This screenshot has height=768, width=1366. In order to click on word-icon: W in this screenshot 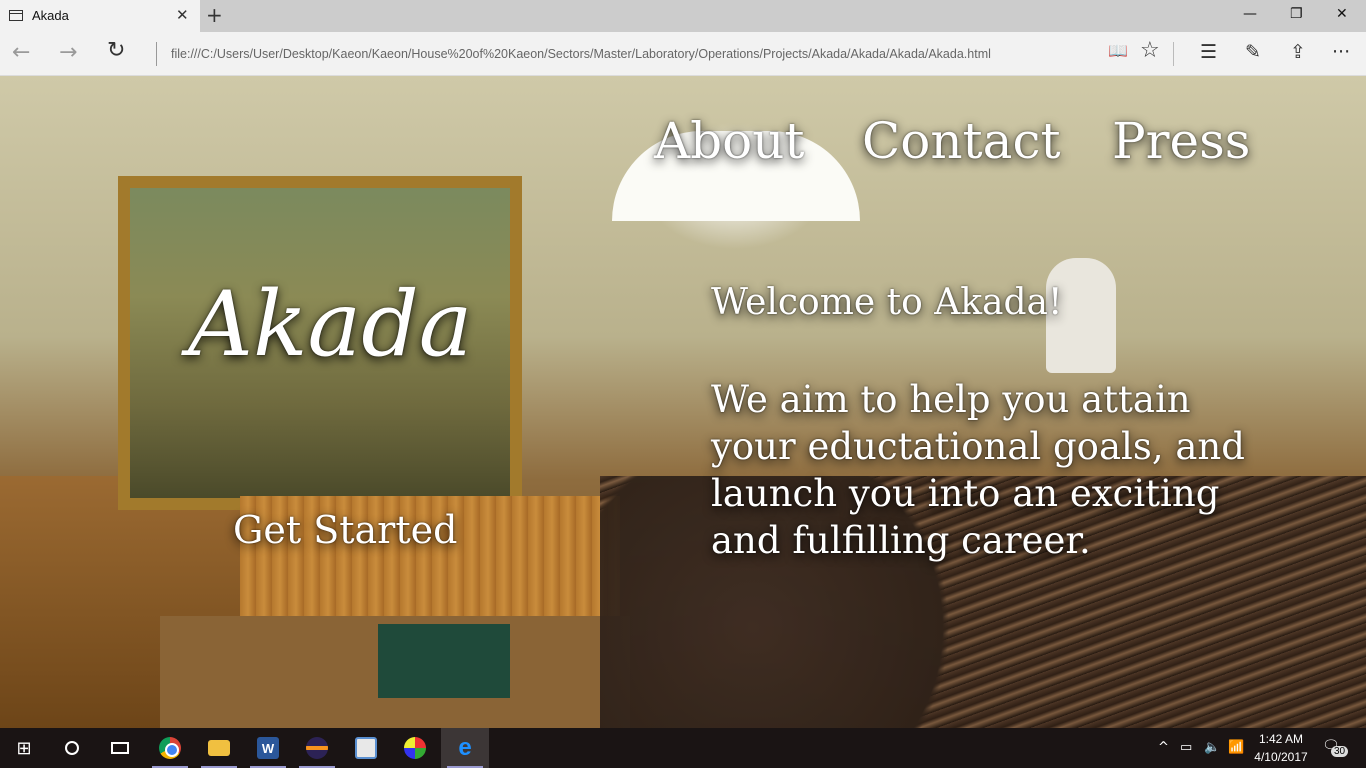, I will do `click(268, 748)`.